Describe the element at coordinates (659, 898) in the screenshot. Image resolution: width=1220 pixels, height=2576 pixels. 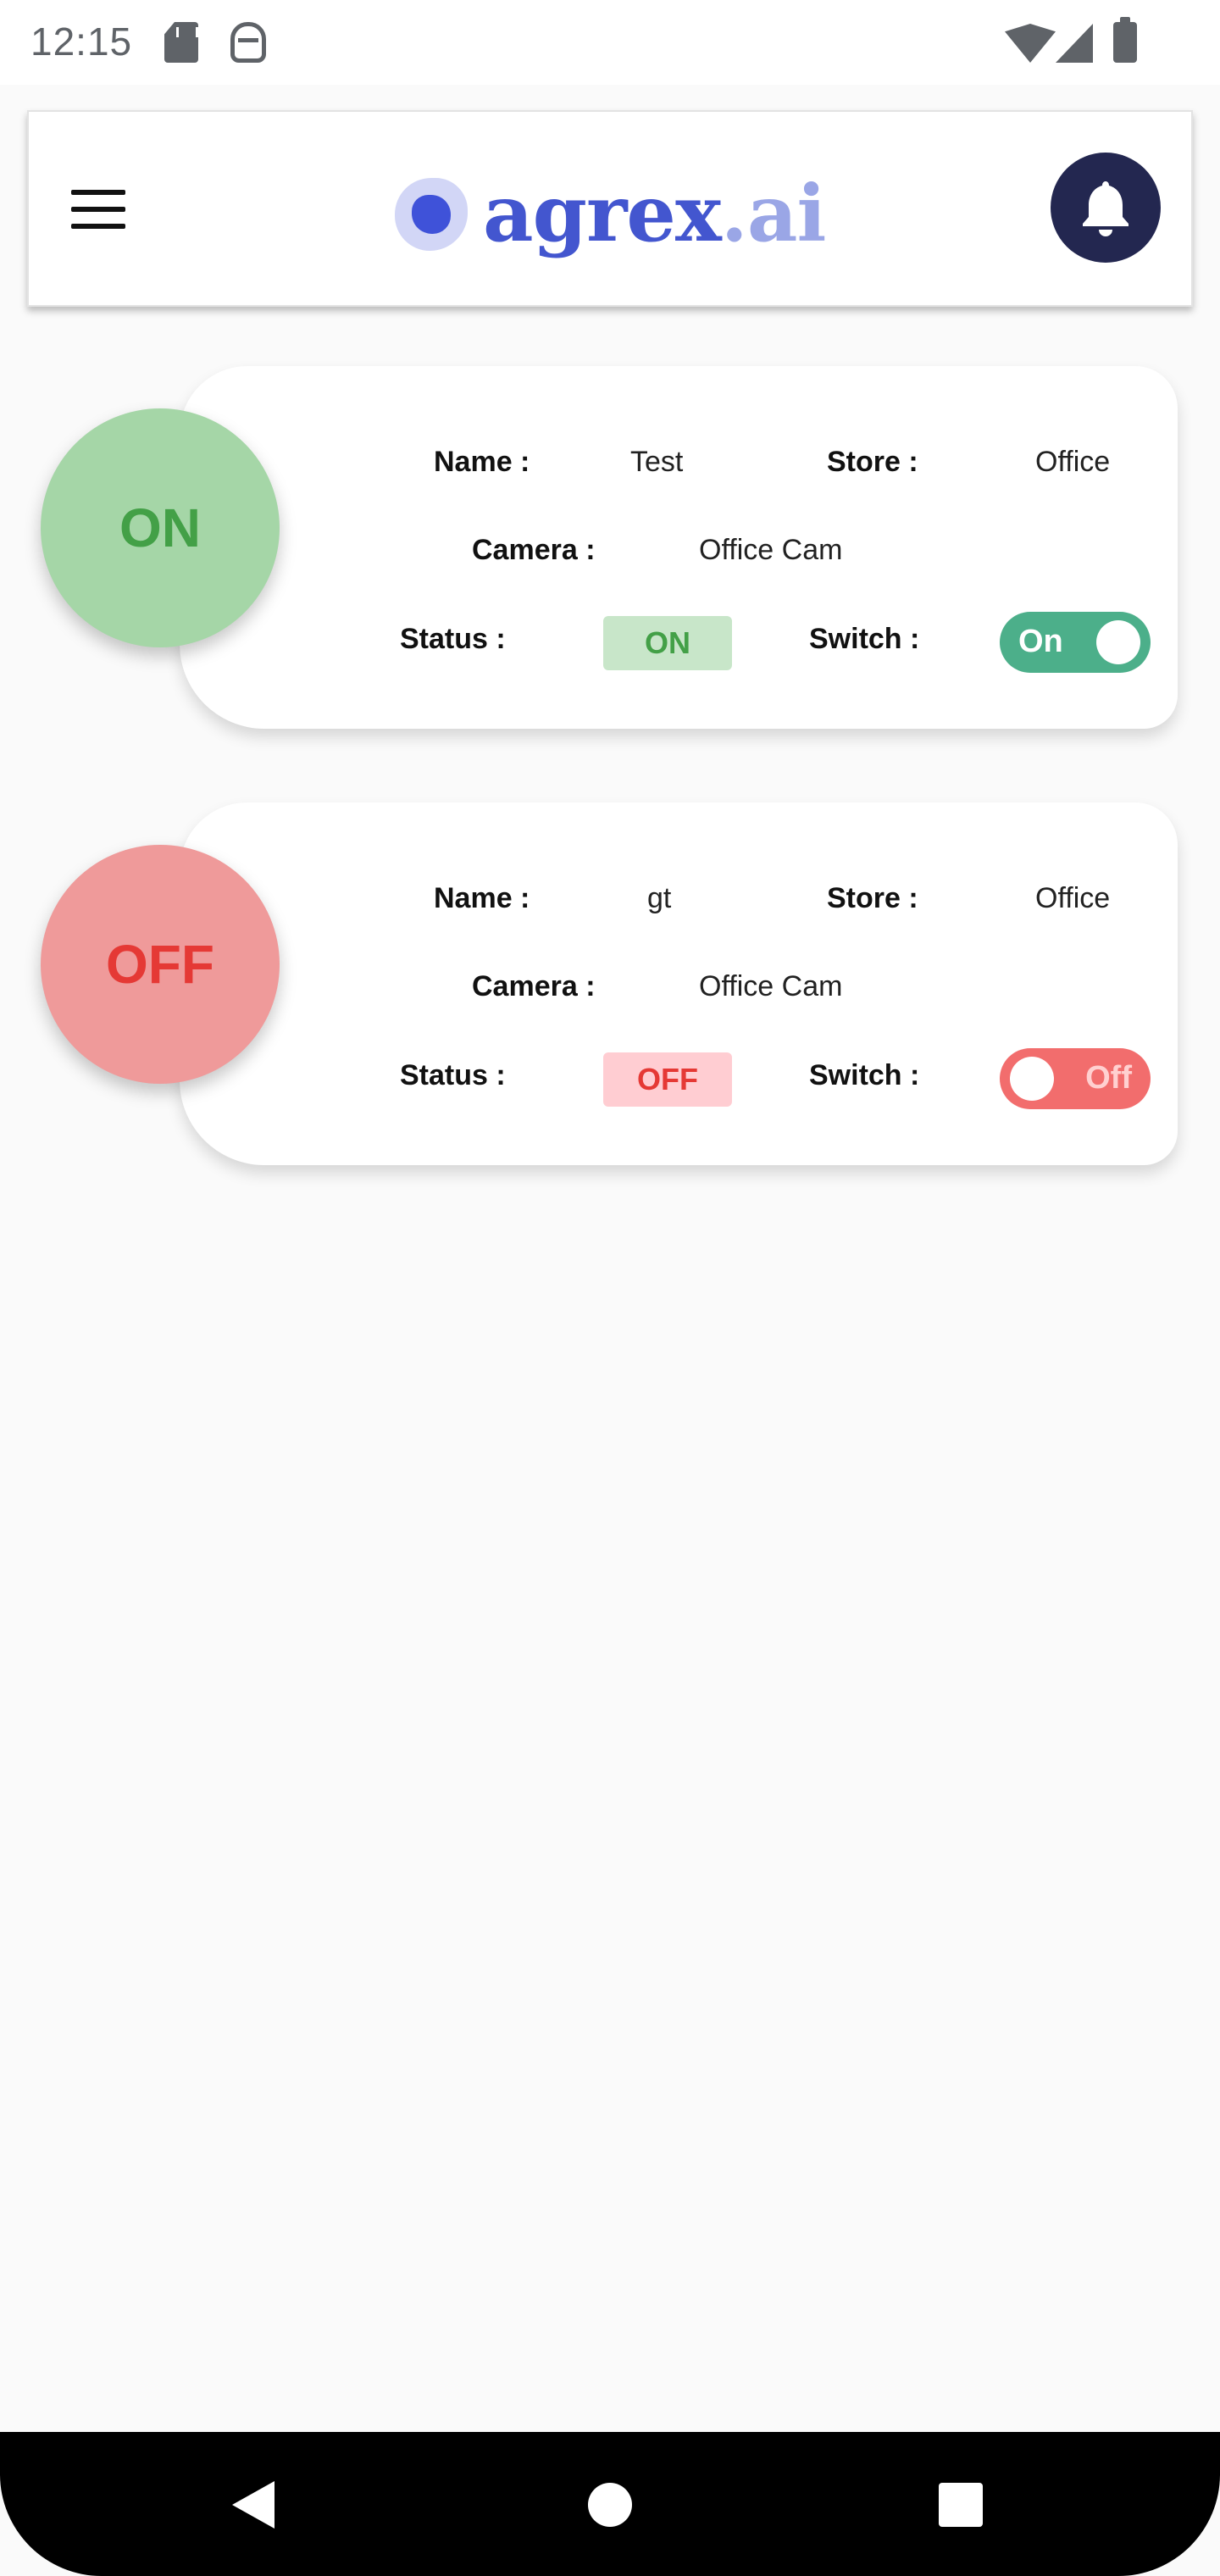
I see `name-value: gt` at that location.